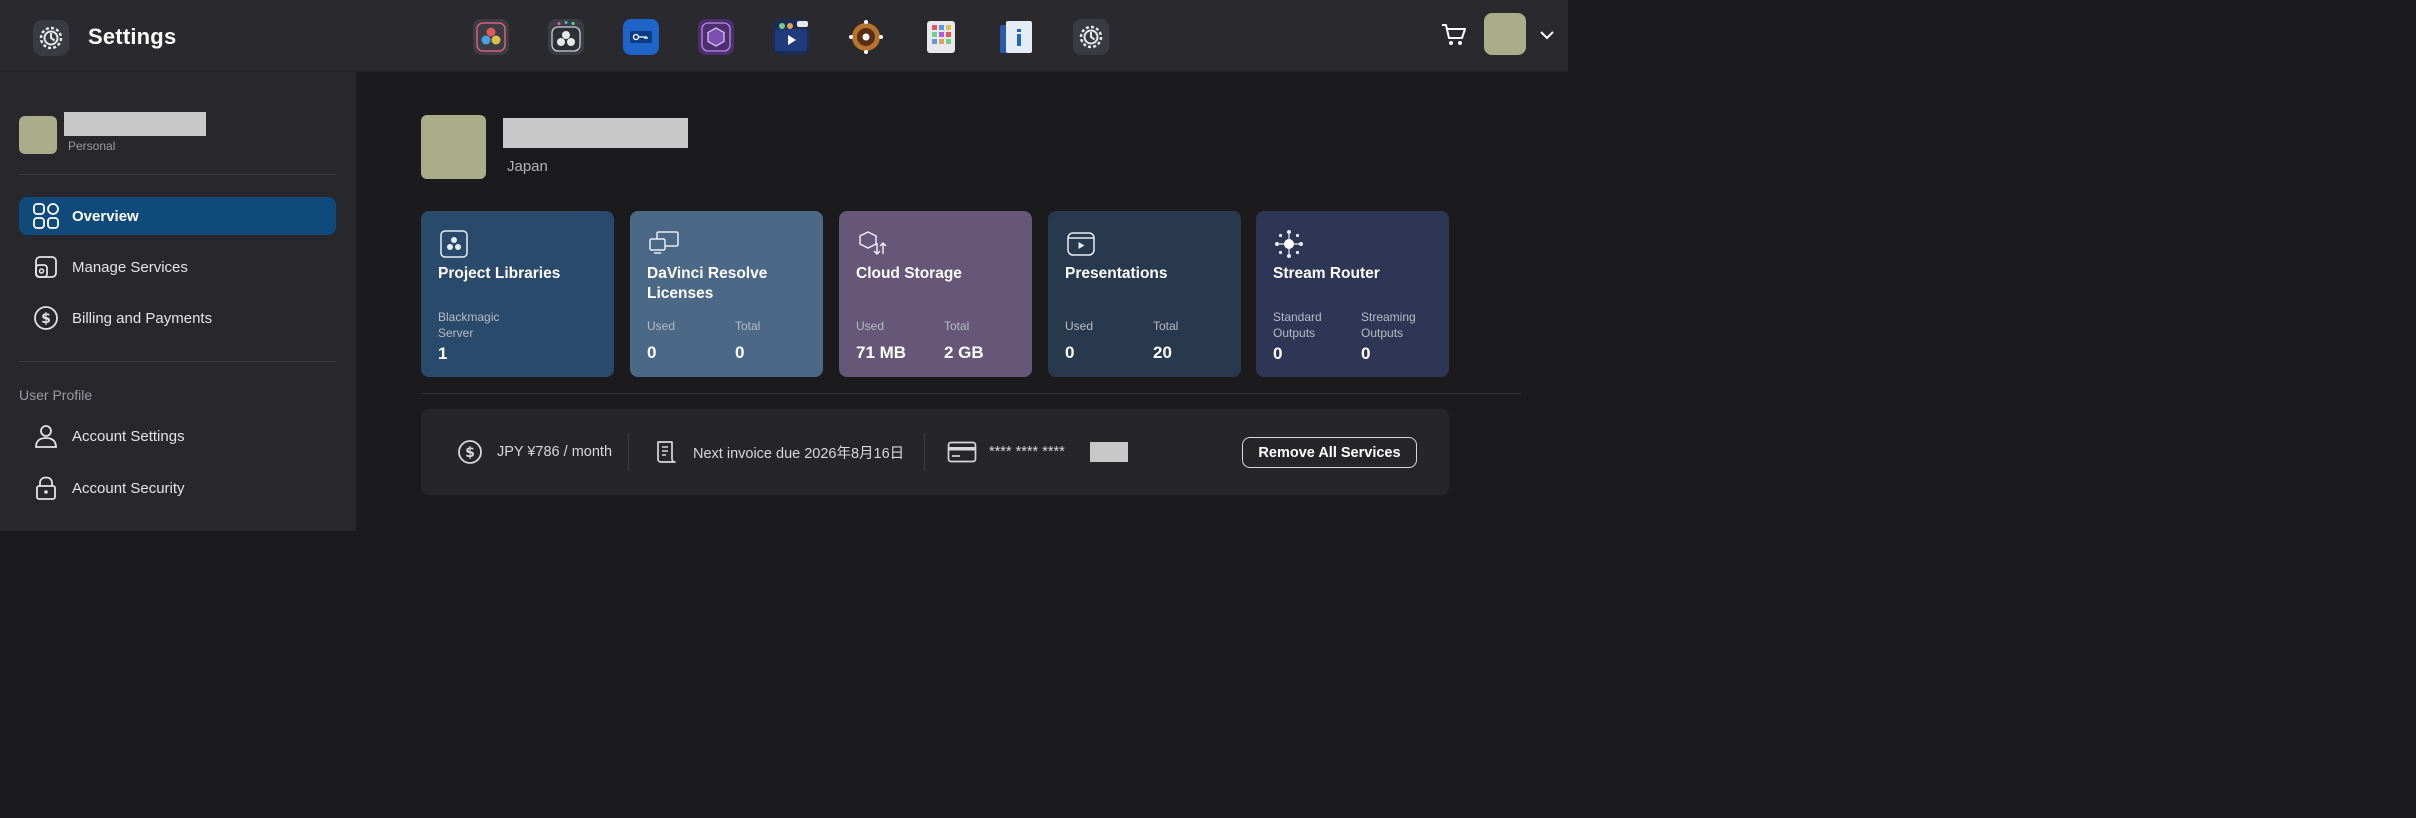 The width and height of the screenshot is (2416, 818). Describe the element at coordinates (499, 273) in the screenshot. I see `card-title: Project Libraries` at that location.